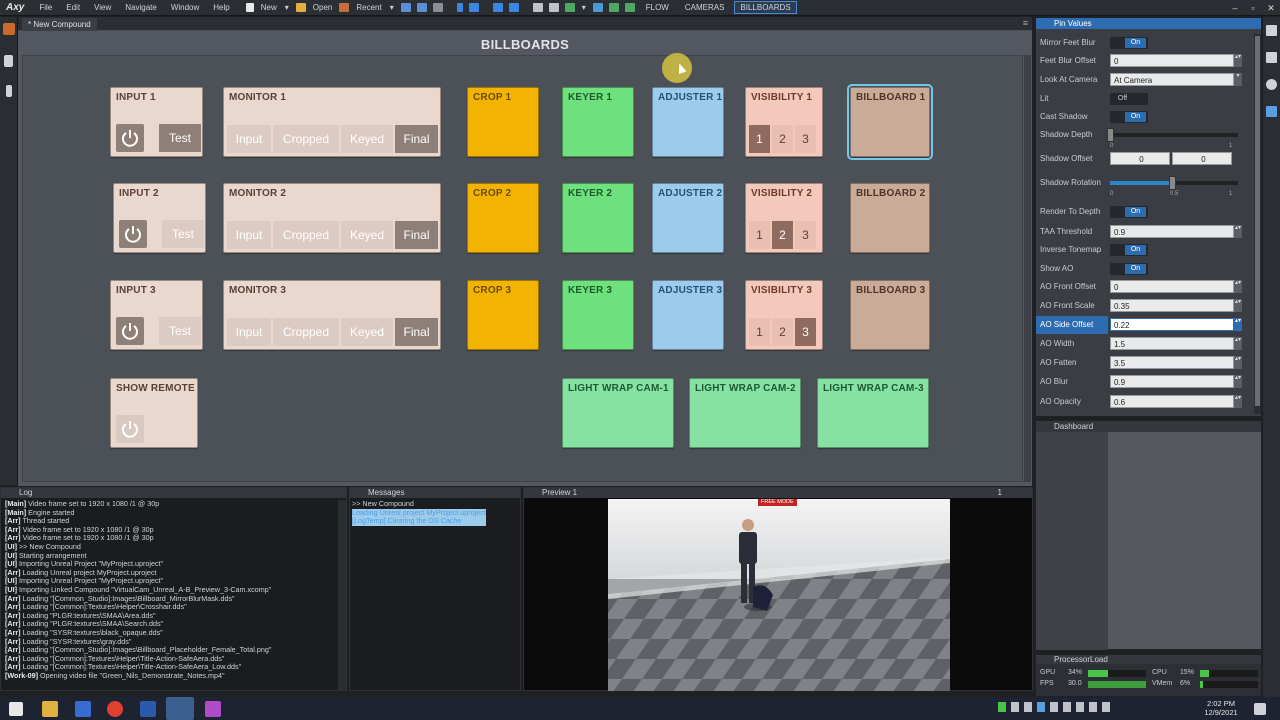 The height and width of the screenshot is (720, 1280). I want to click on monitor-final-button: Final, so click(416, 332).